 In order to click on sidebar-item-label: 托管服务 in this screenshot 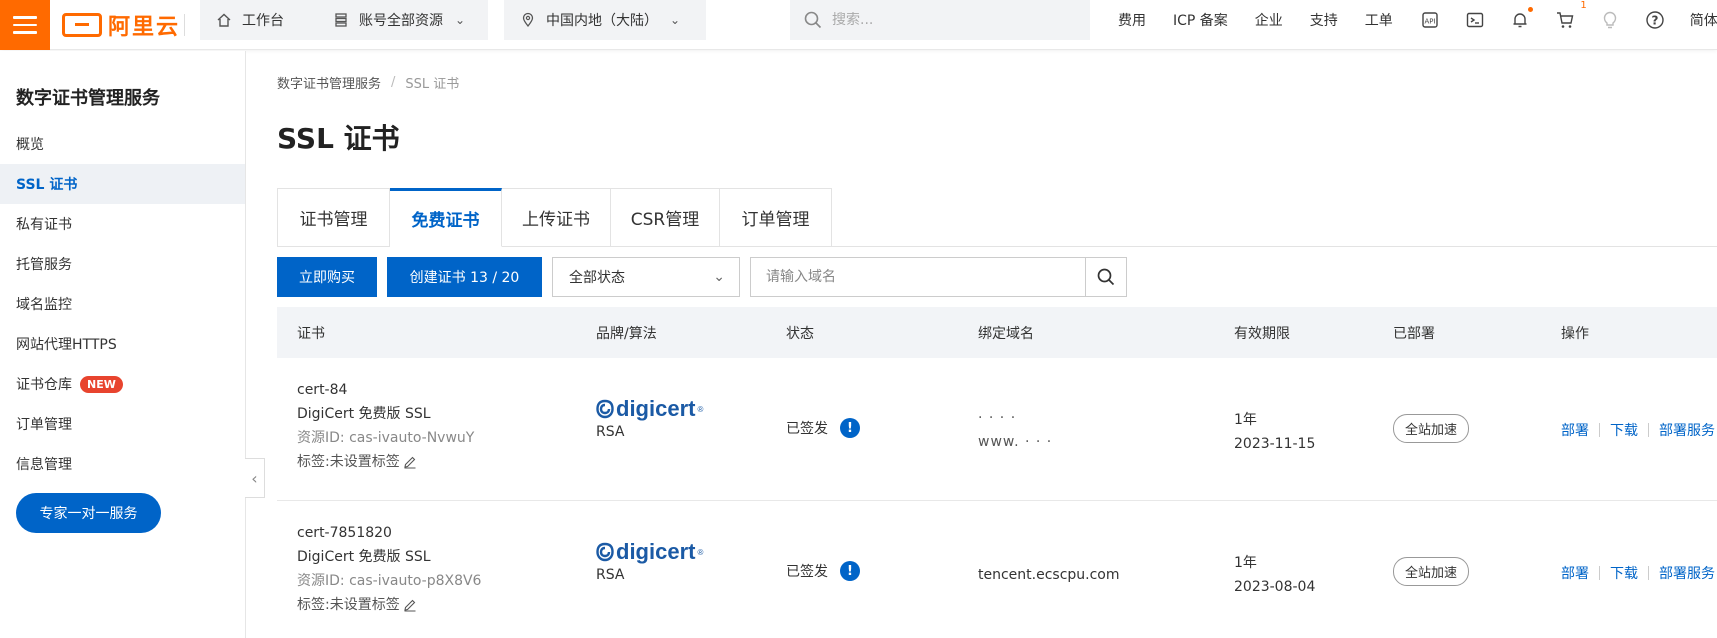, I will do `click(44, 265)`.